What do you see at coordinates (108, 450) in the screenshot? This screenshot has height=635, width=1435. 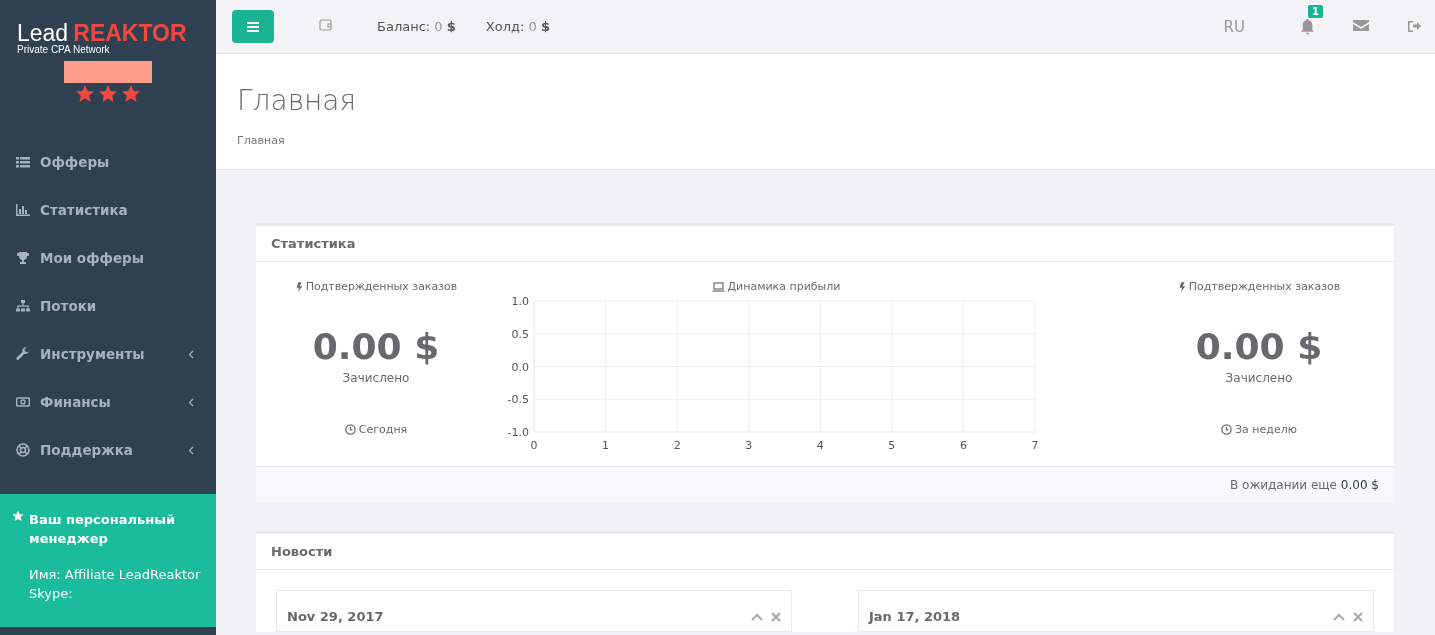 I see `sidebar-item: Поддержка` at bounding box center [108, 450].